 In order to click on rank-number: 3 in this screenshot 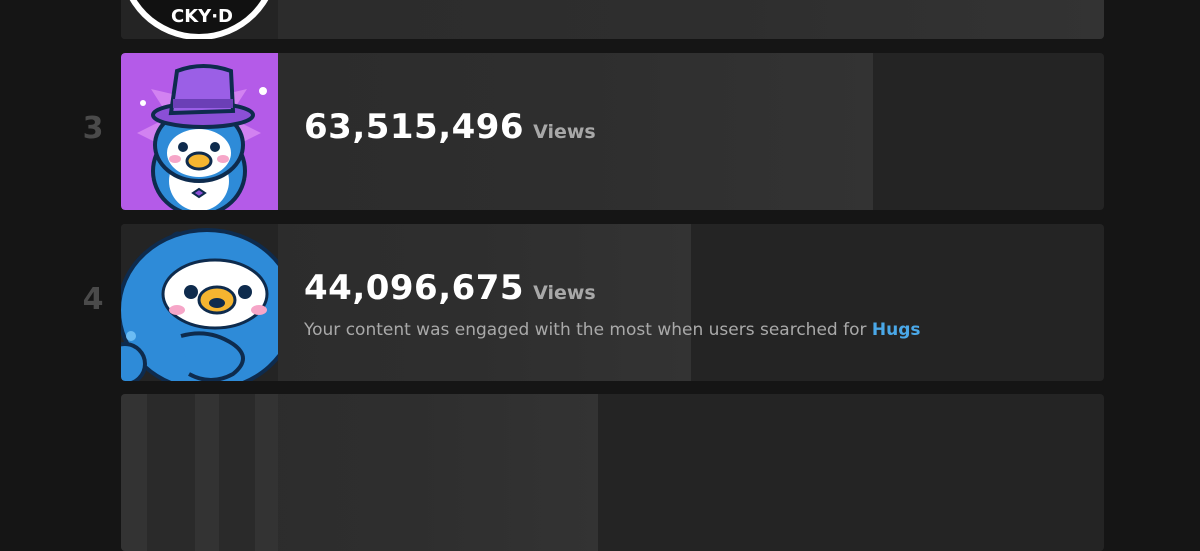, I will do `click(93, 128)`.